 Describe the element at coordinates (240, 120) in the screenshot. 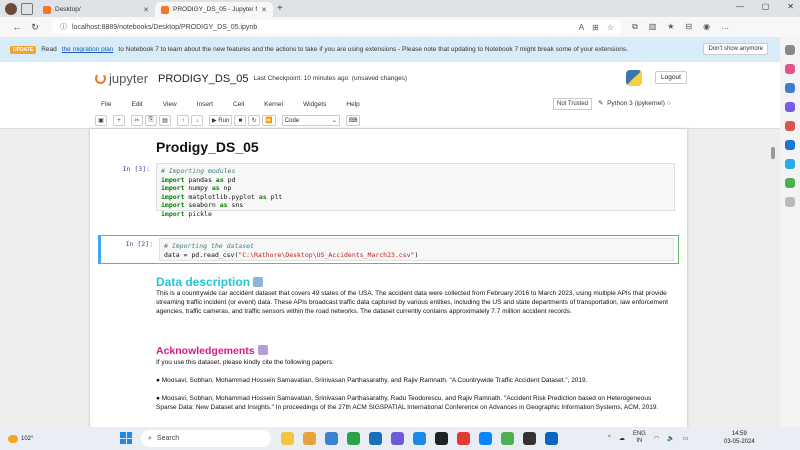

I see `interrupt-icon: ■` at that location.